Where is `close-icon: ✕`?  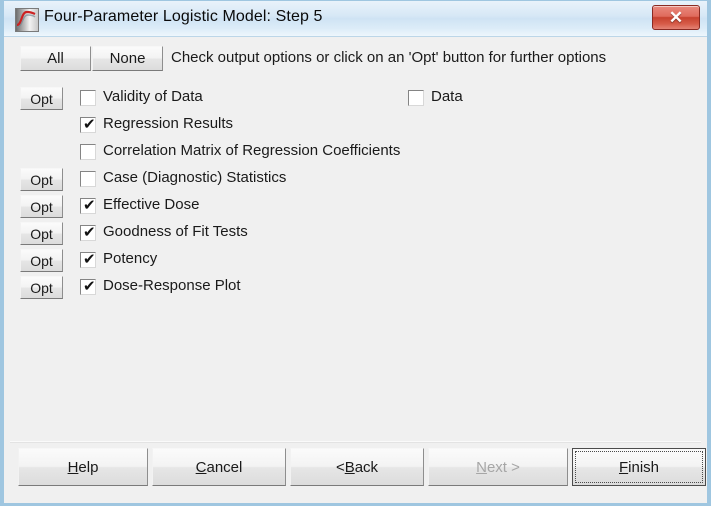
close-icon: ✕ is located at coordinates (676, 17).